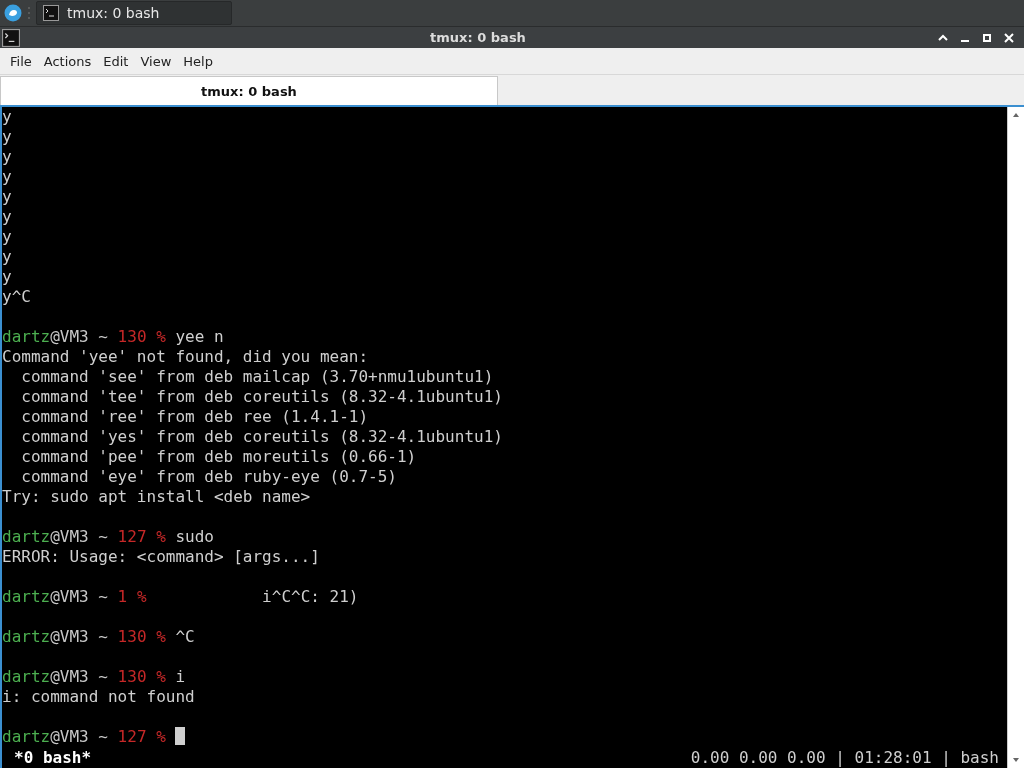 This screenshot has width=1024, height=768. Describe the element at coordinates (1009, 37) in the screenshot. I see `close-icon` at that location.